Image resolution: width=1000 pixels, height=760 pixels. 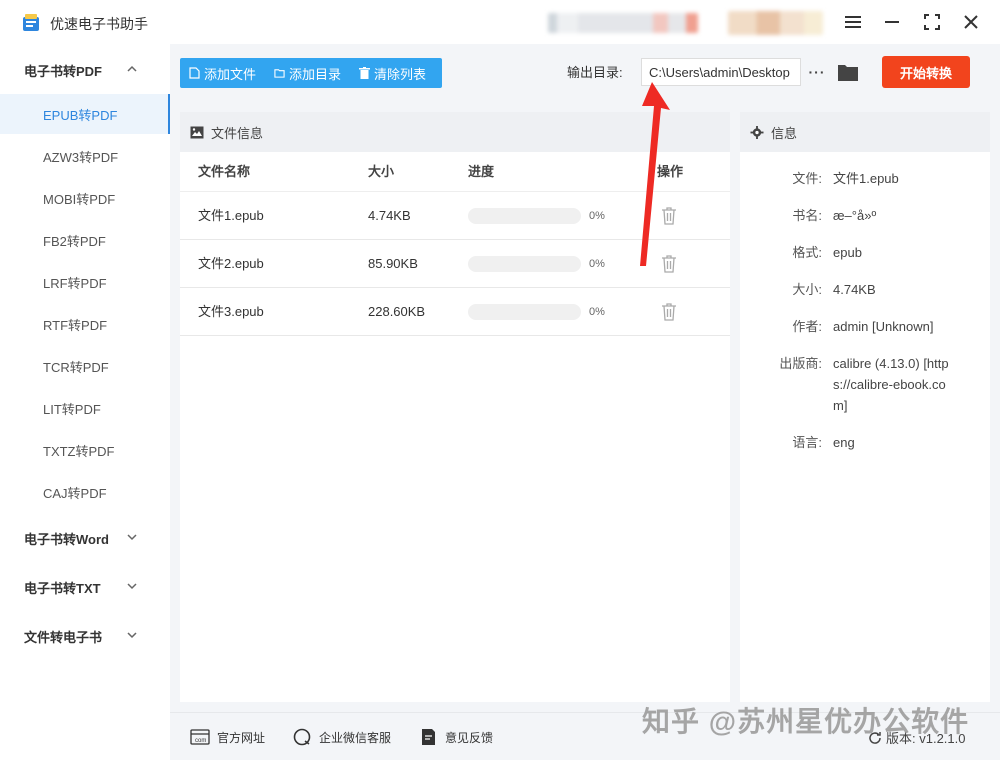 What do you see at coordinates (400, 74) in the screenshot?
I see `clear-list-label: 清除列表` at bounding box center [400, 74].